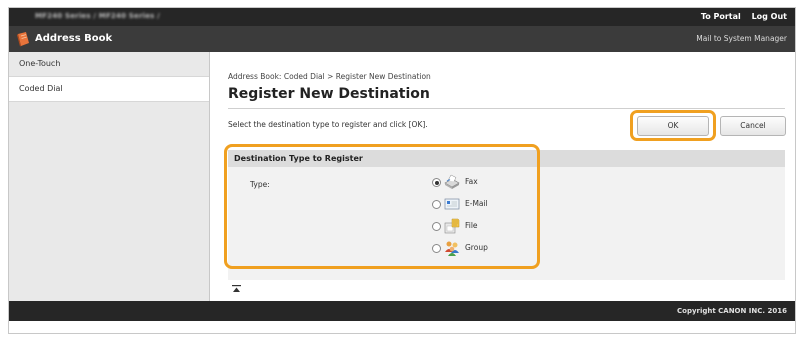  What do you see at coordinates (236, 289) in the screenshot?
I see `back-to-top-icon` at bounding box center [236, 289].